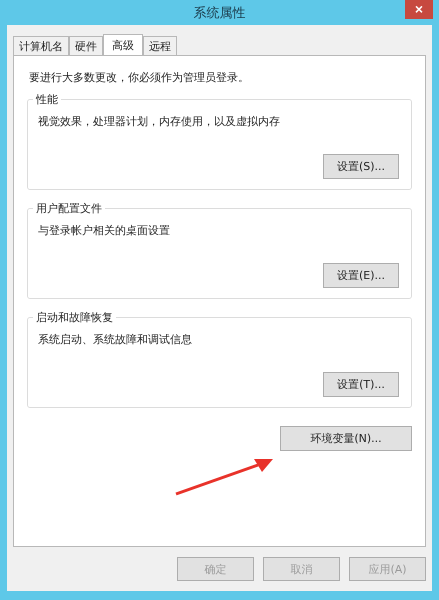  What do you see at coordinates (69, 208) in the screenshot?
I see `group-title: 用户配置文件` at bounding box center [69, 208].